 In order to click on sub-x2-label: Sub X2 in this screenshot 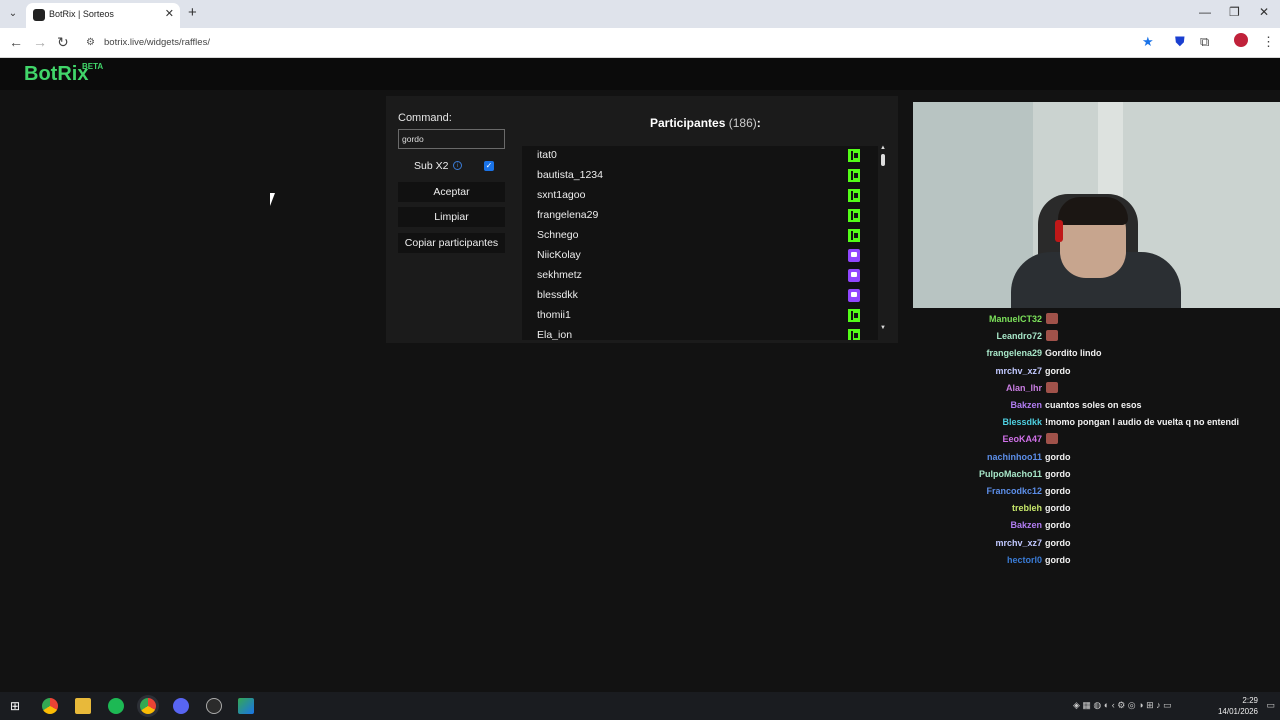, I will do `click(431, 166)`.